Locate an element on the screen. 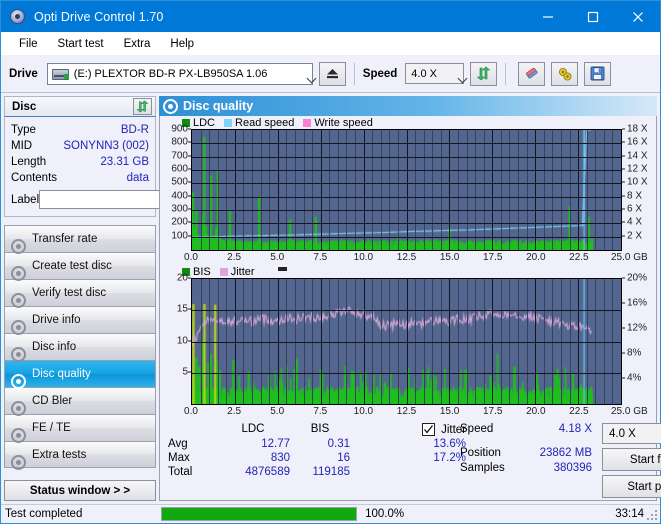 This screenshot has height=524, width=661. y-tick-label: 800 is located at coordinates (179, 142).